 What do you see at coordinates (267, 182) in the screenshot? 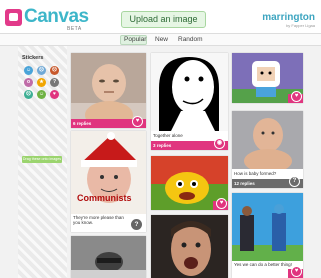
I see `post-footer: 12 replies ?` at bounding box center [267, 182].